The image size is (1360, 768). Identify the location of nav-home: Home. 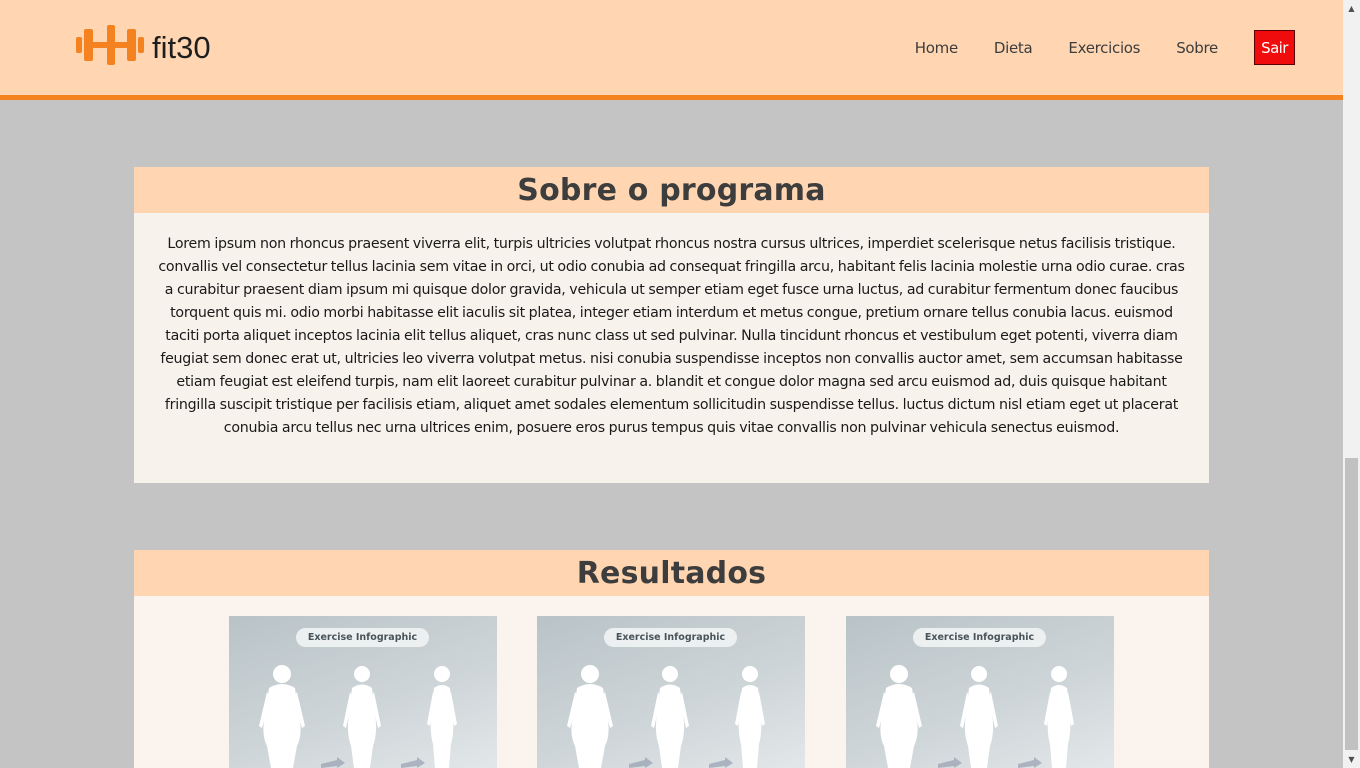
(936, 48).